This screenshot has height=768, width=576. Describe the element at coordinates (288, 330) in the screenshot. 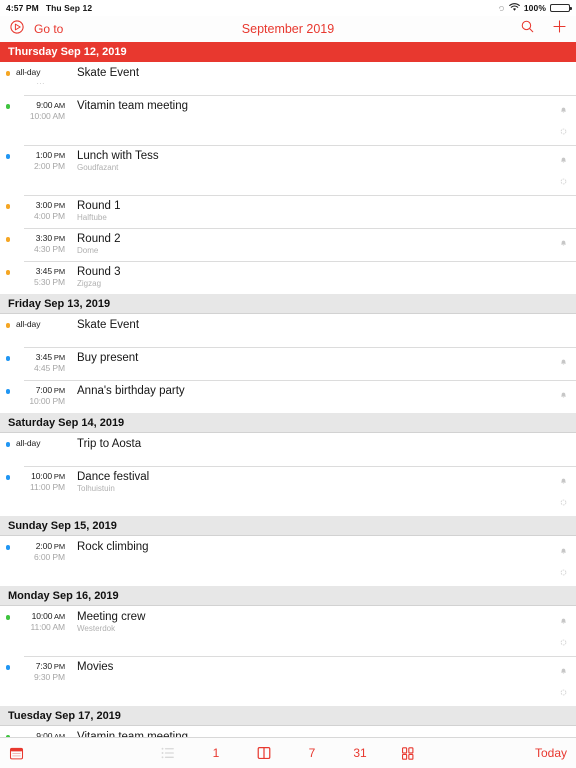

I see `event-row: all-day Skate Event` at that location.